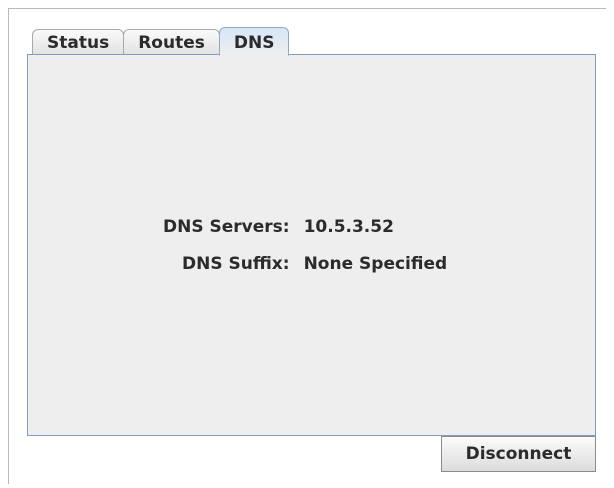 This screenshot has width=614, height=488. I want to click on dns-servers-label: DNS Servers:, so click(226, 227).